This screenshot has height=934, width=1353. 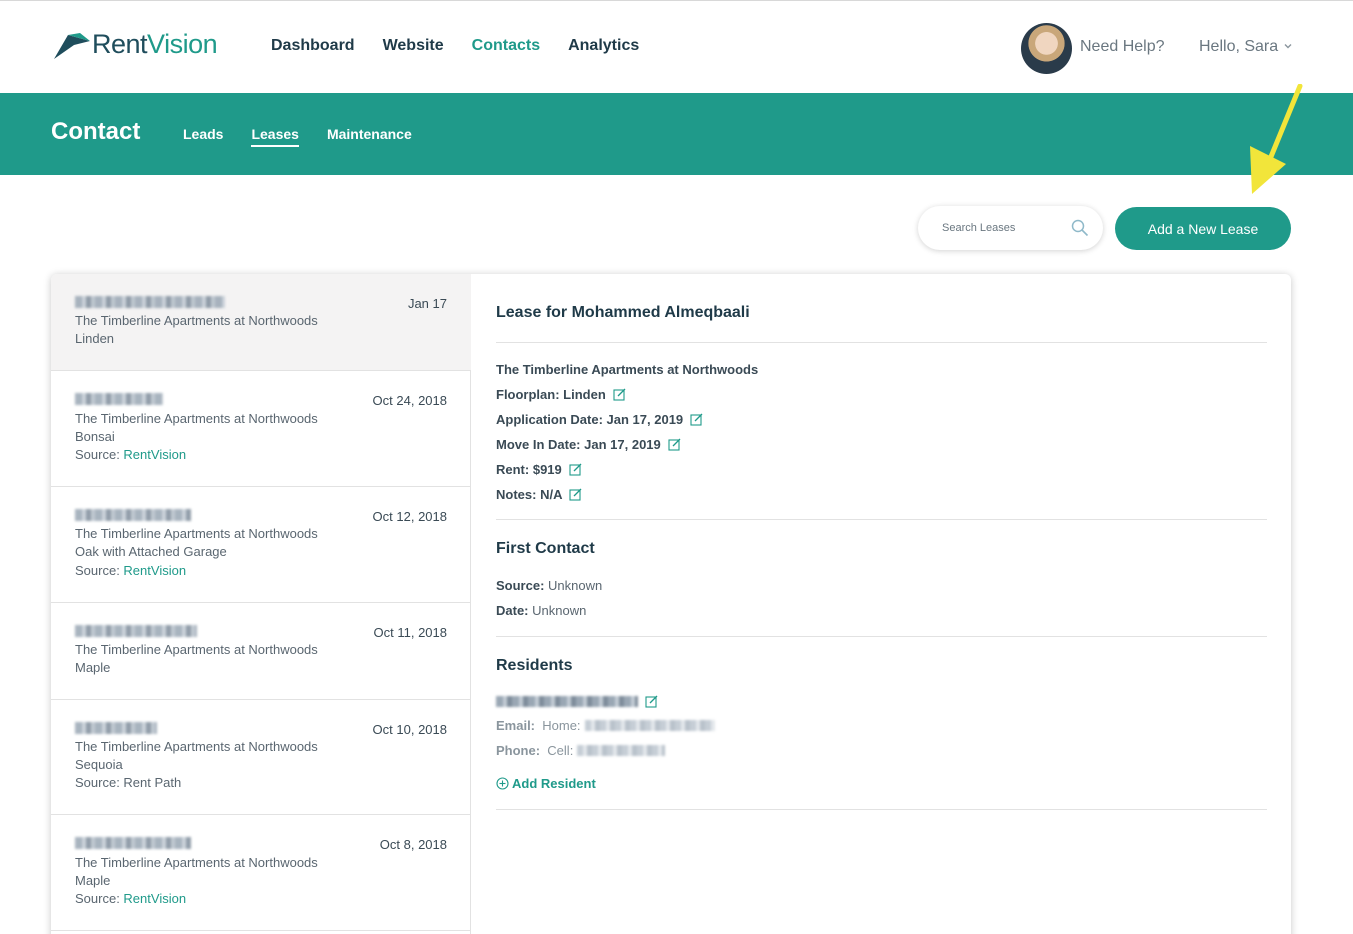 I want to click on avatar, so click(x=1046, y=48).